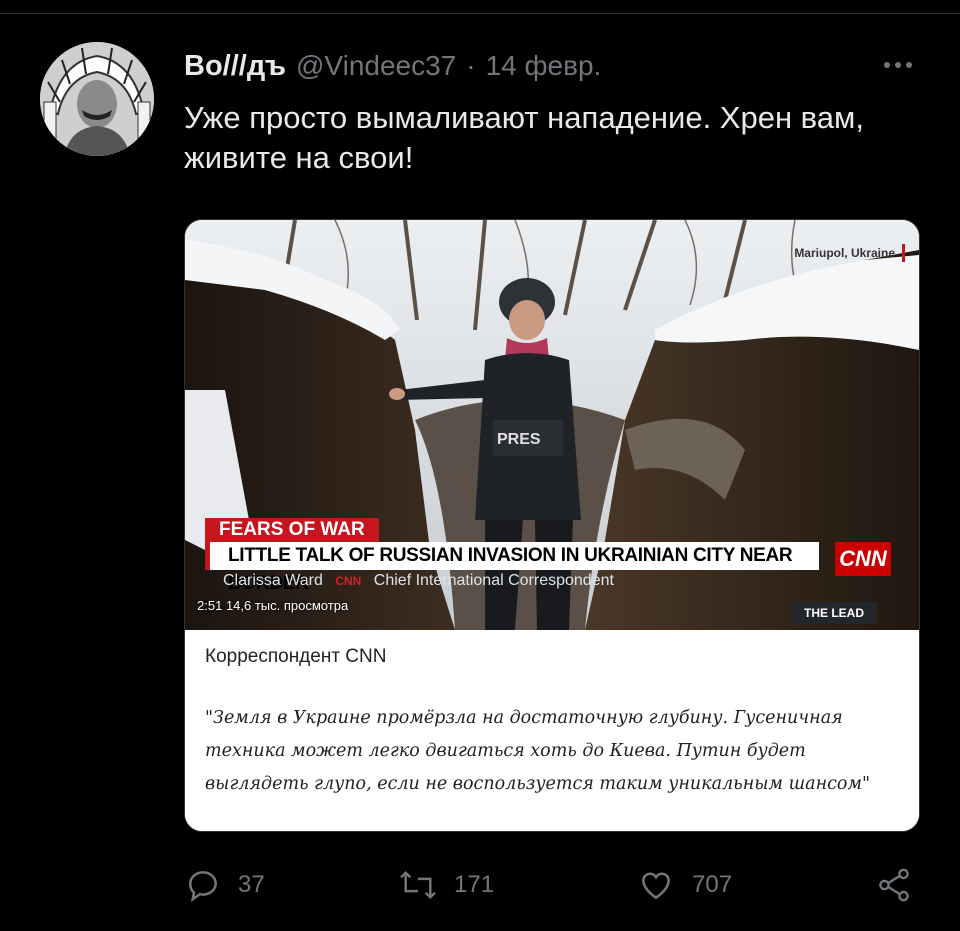 This screenshot has height=931, width=960. Describe the element at coordinates (210, 605) in the screenshot. I see `video-duration: 2:51` at that location.